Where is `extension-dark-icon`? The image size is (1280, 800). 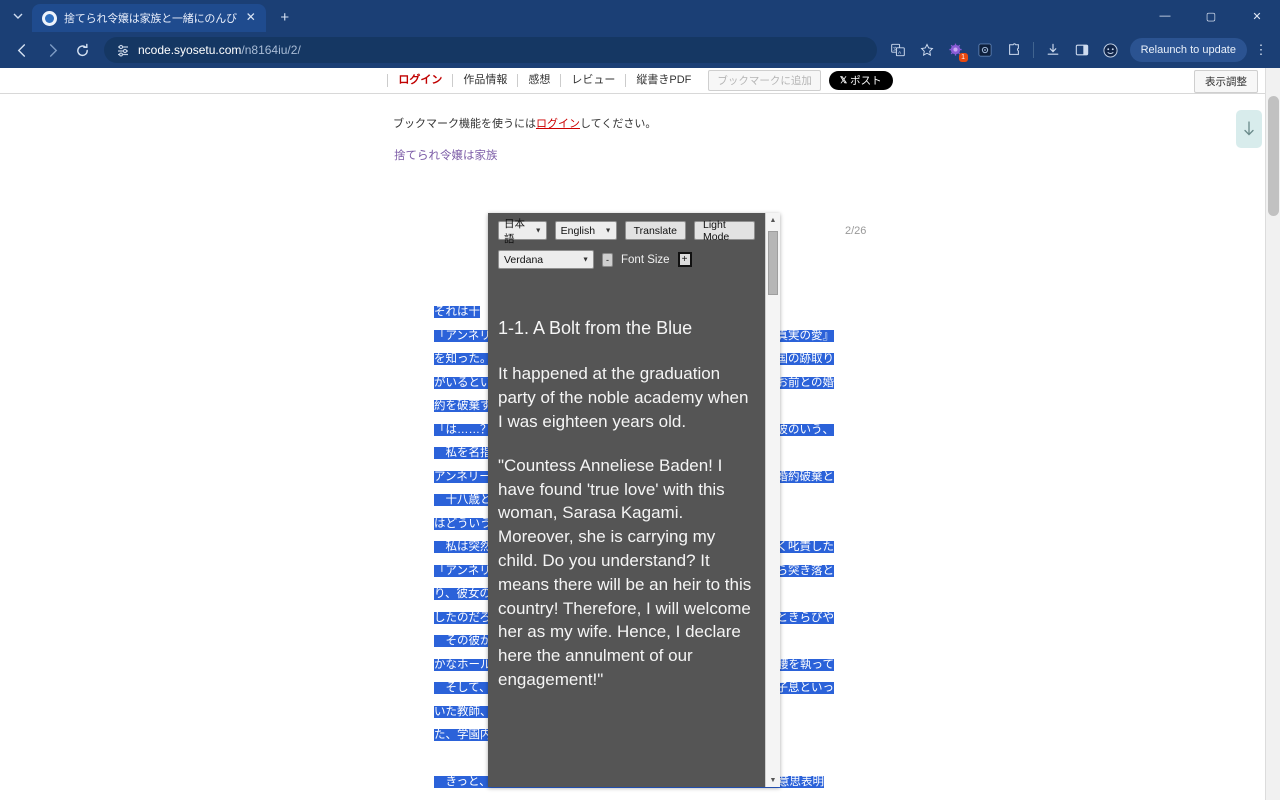
extension-dark-icon is located at coordinates (985, 50).